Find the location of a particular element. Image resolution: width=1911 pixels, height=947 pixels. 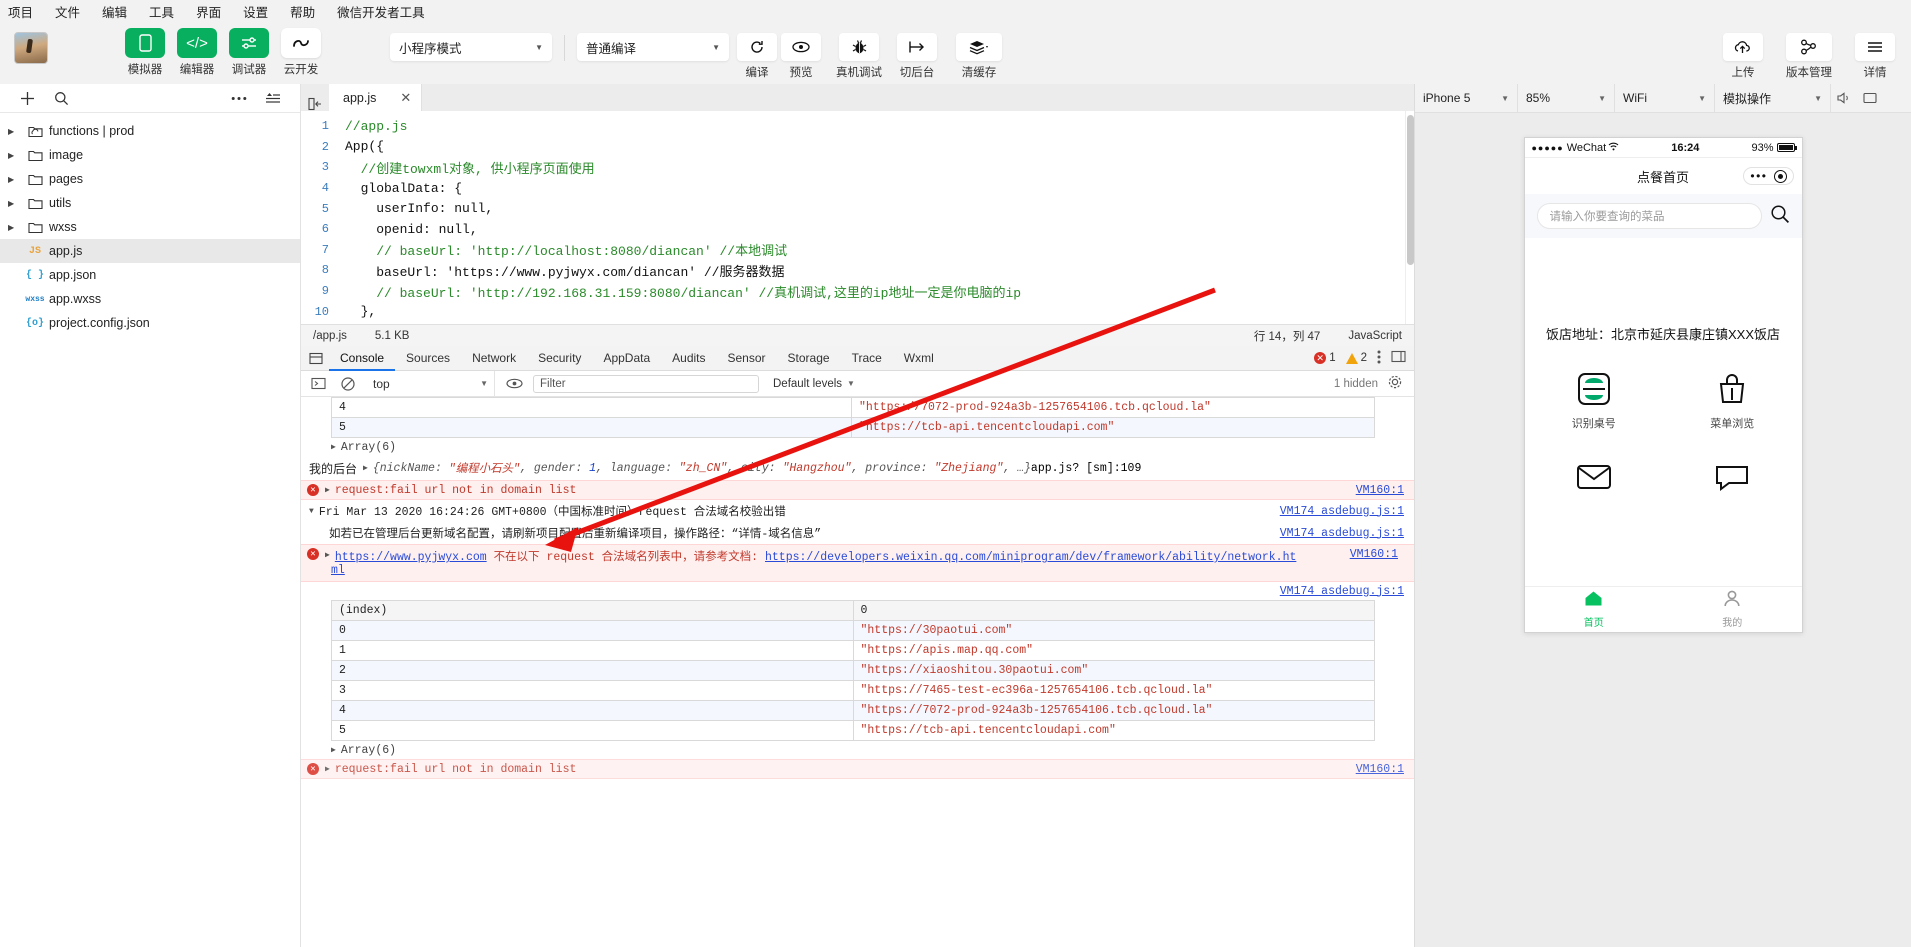

tree-item-app-json: { } app.json is located at coordinates (150, 275).